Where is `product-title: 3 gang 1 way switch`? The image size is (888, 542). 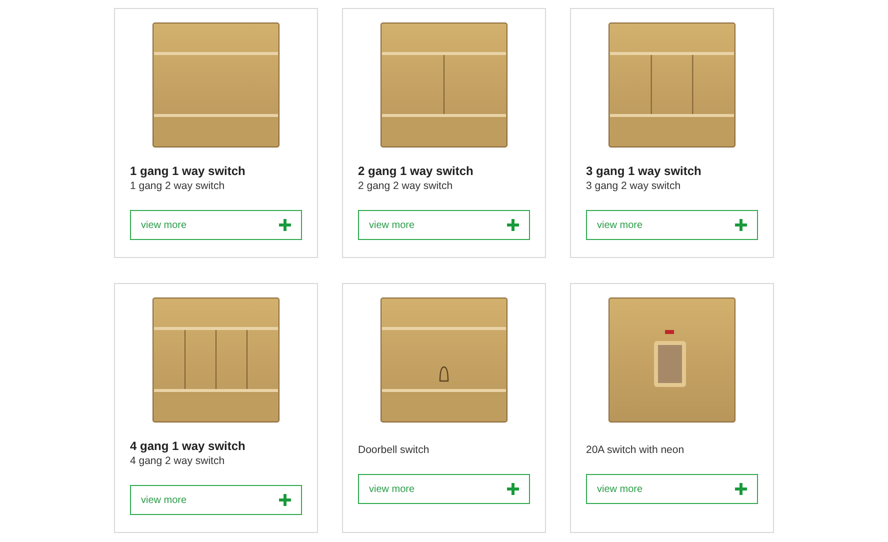
product-title: 3 gang 1 way switch is located at coordinates (644, 171).